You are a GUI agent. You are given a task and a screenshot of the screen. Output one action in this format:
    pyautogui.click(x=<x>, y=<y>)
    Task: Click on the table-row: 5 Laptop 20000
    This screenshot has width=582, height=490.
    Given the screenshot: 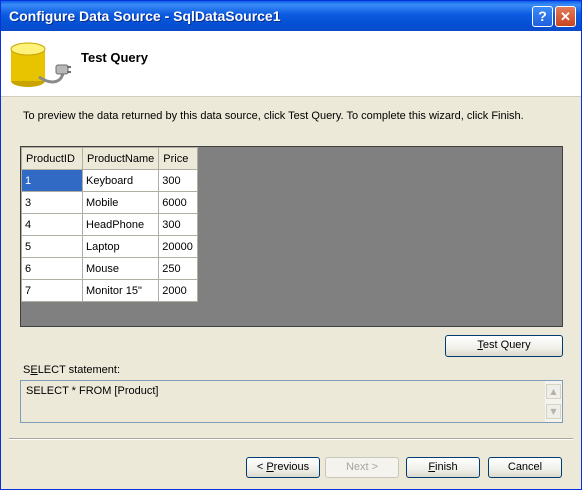 What is the action you would take?
    pyautogui.click(x=110, y=246)
    